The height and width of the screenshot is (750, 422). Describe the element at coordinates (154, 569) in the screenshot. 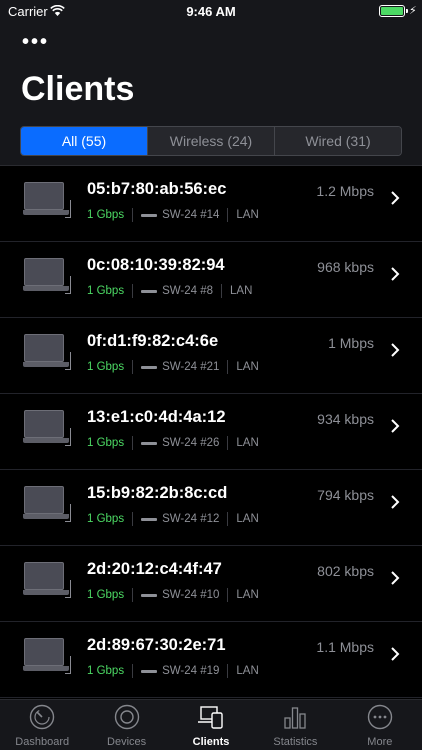

I see `client-mac: 2d:20:12:c4:4f:47` at that location.